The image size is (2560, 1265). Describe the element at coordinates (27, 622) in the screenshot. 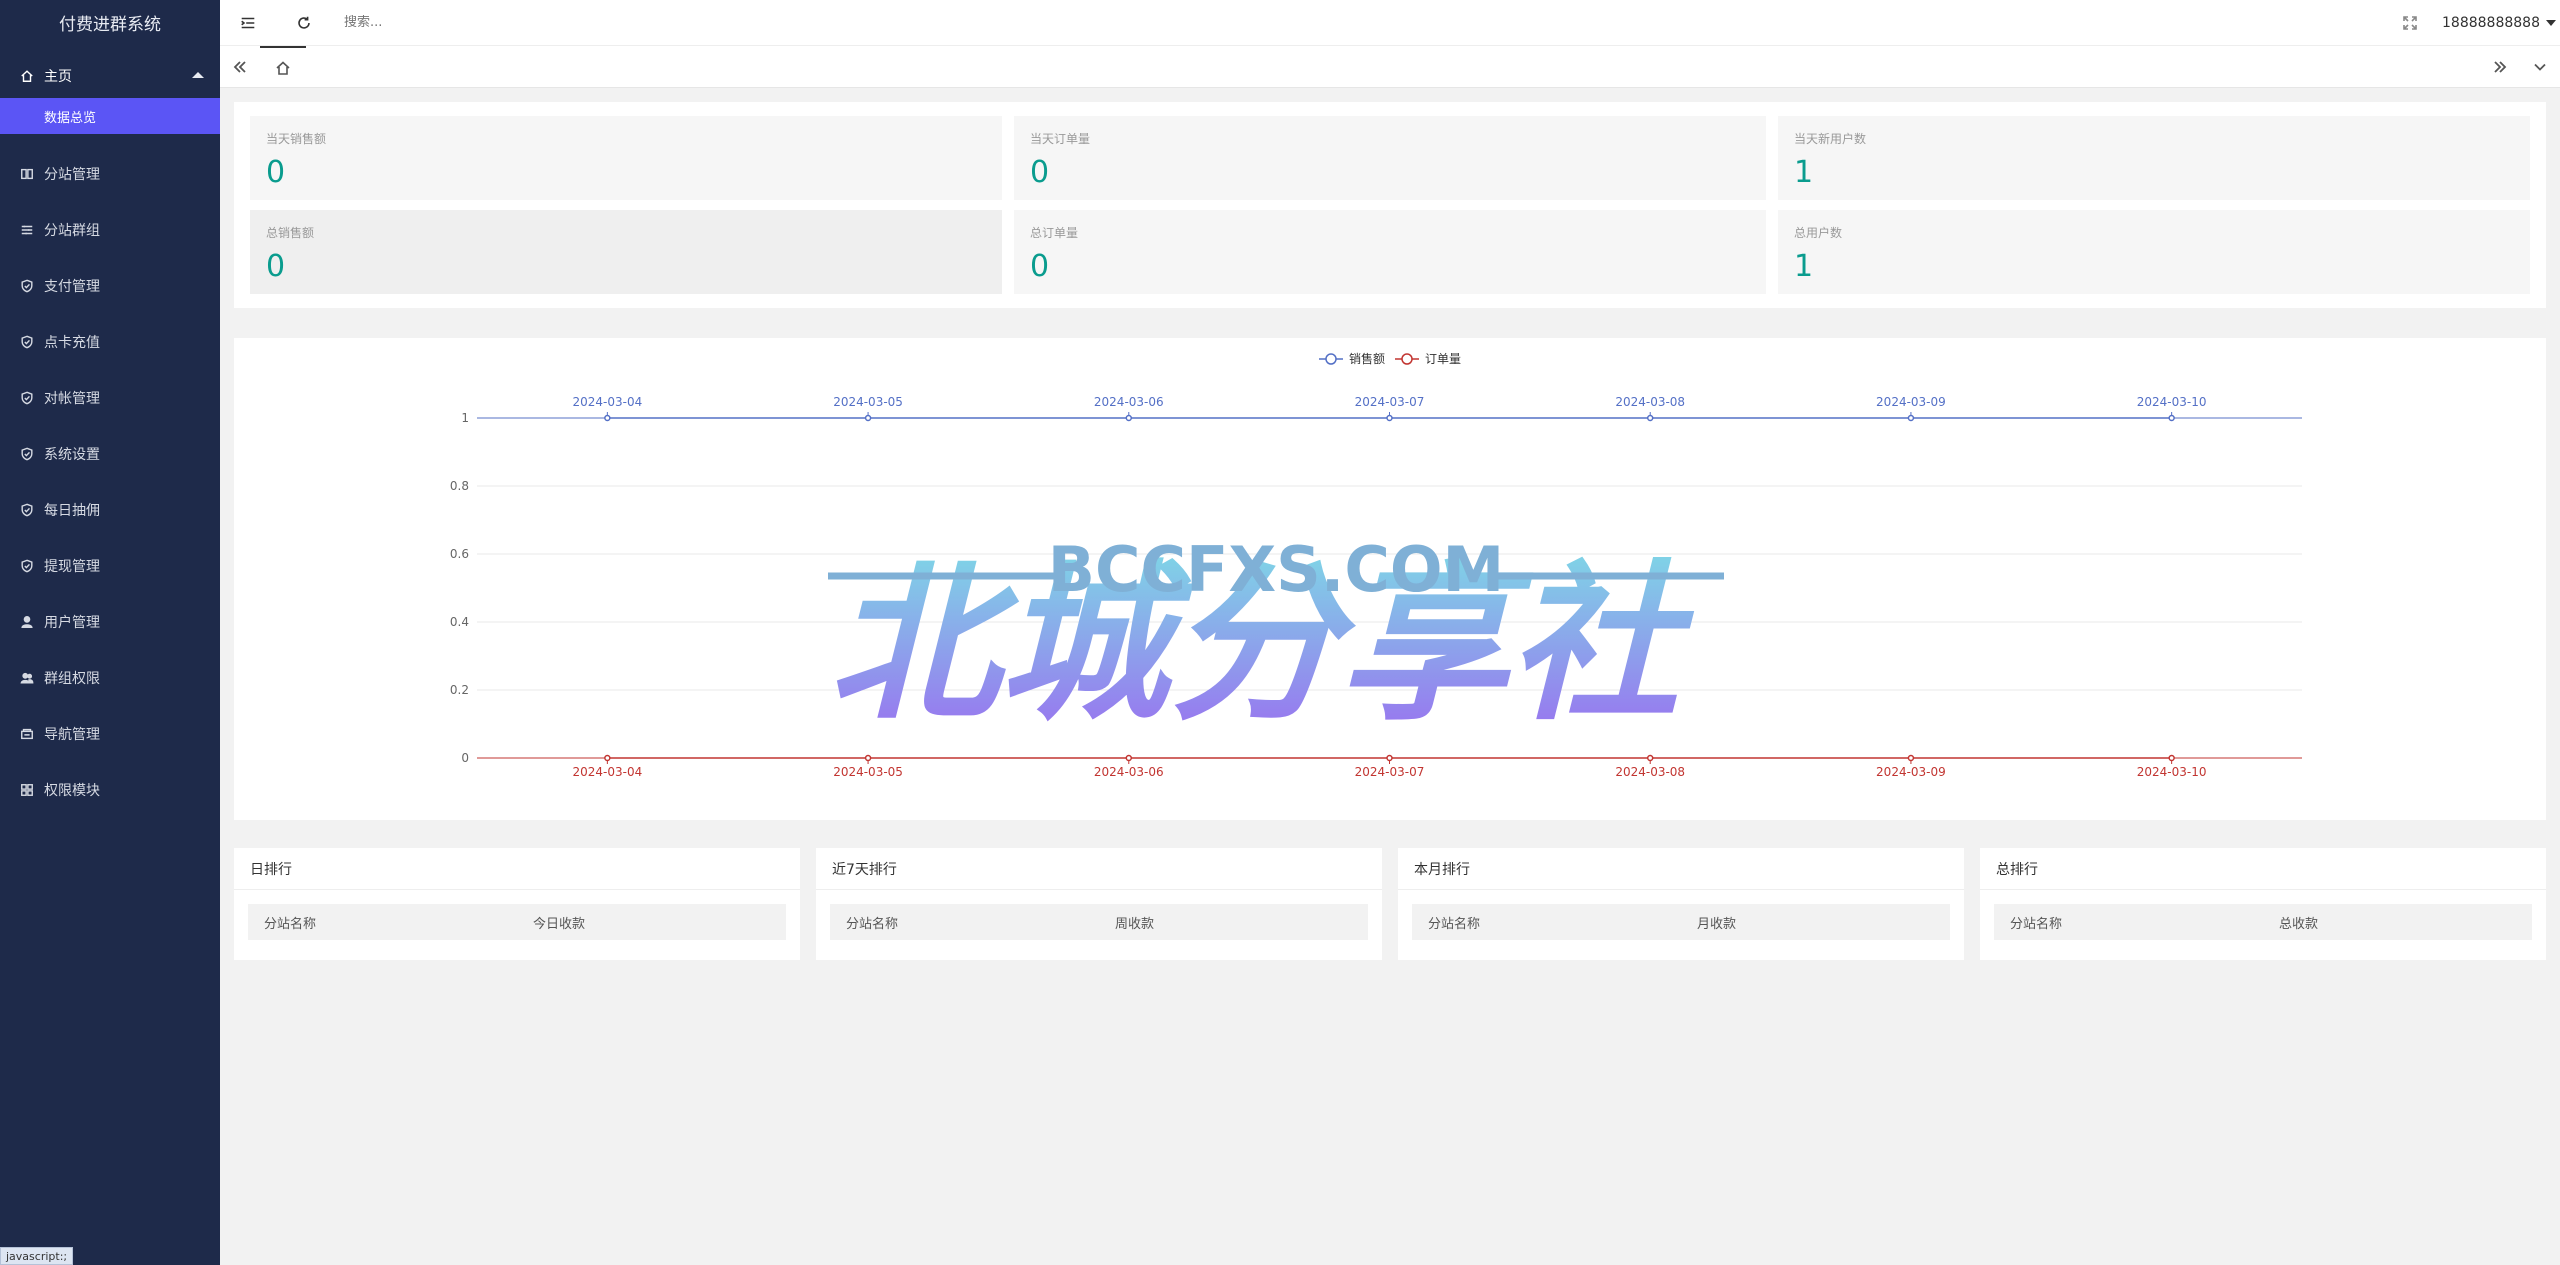

I see `user-icon` at that location.